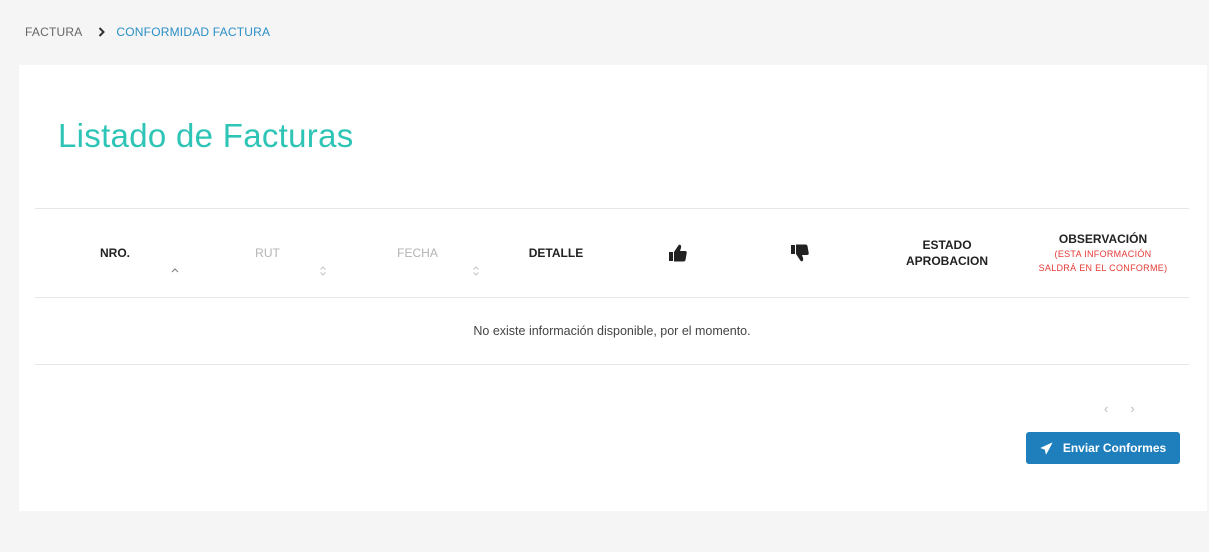 Image resolution: width=1209 pixels, height=552 pixels. I want to click on column-header-rut-label: RUT, so click(267, 253).